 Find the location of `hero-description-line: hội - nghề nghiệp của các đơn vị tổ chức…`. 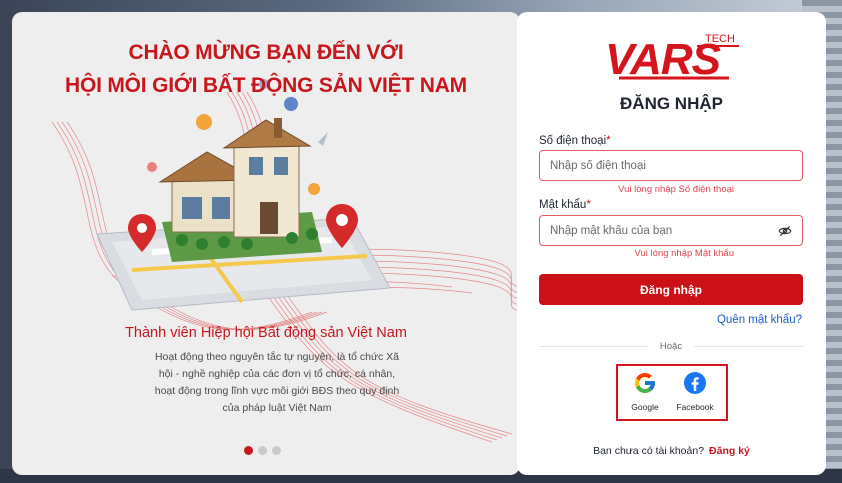

hero-description-line: hội - nghề nghiệp của các đơn vị tổ chức… is located at coordinates (277, 374).